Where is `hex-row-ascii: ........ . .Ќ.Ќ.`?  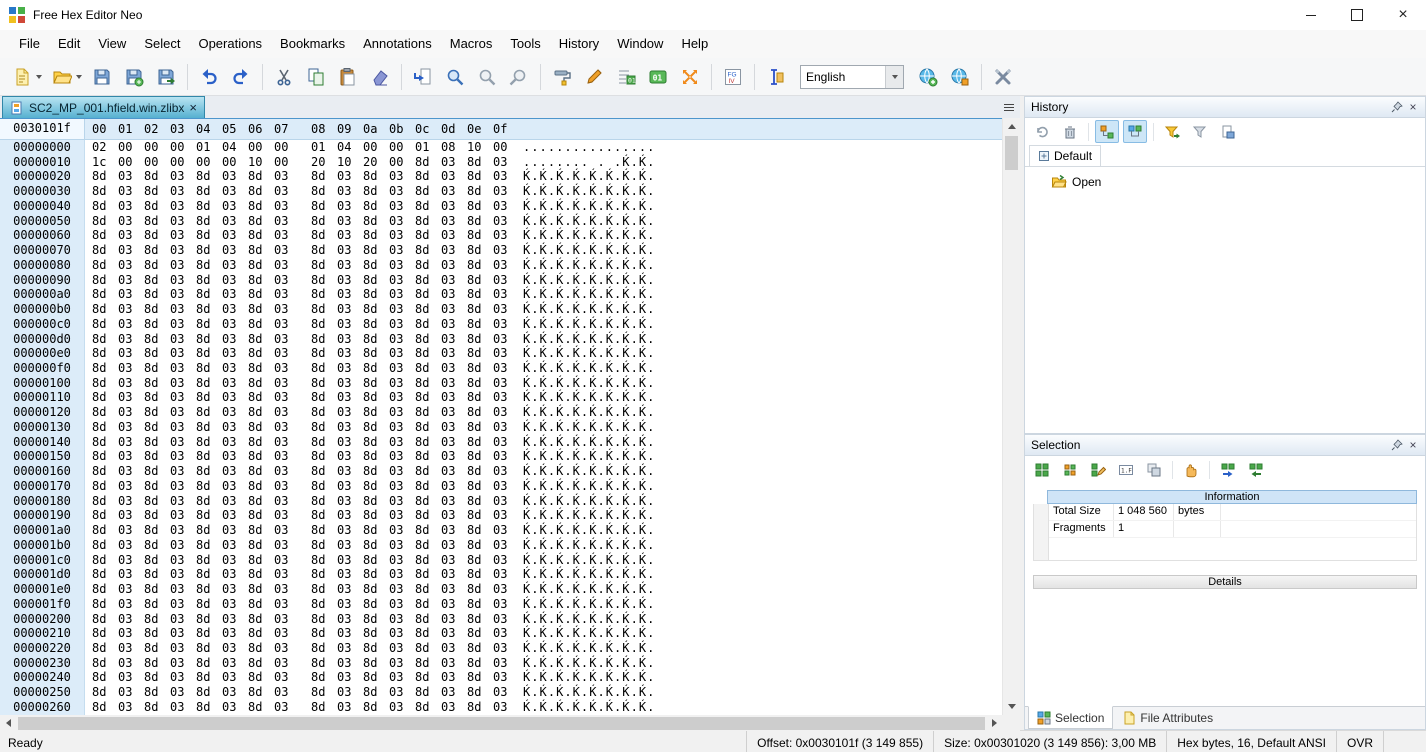
hex-row-ascii: ........ . .Ќ.Ќ. is located at coordinates (589, 162).